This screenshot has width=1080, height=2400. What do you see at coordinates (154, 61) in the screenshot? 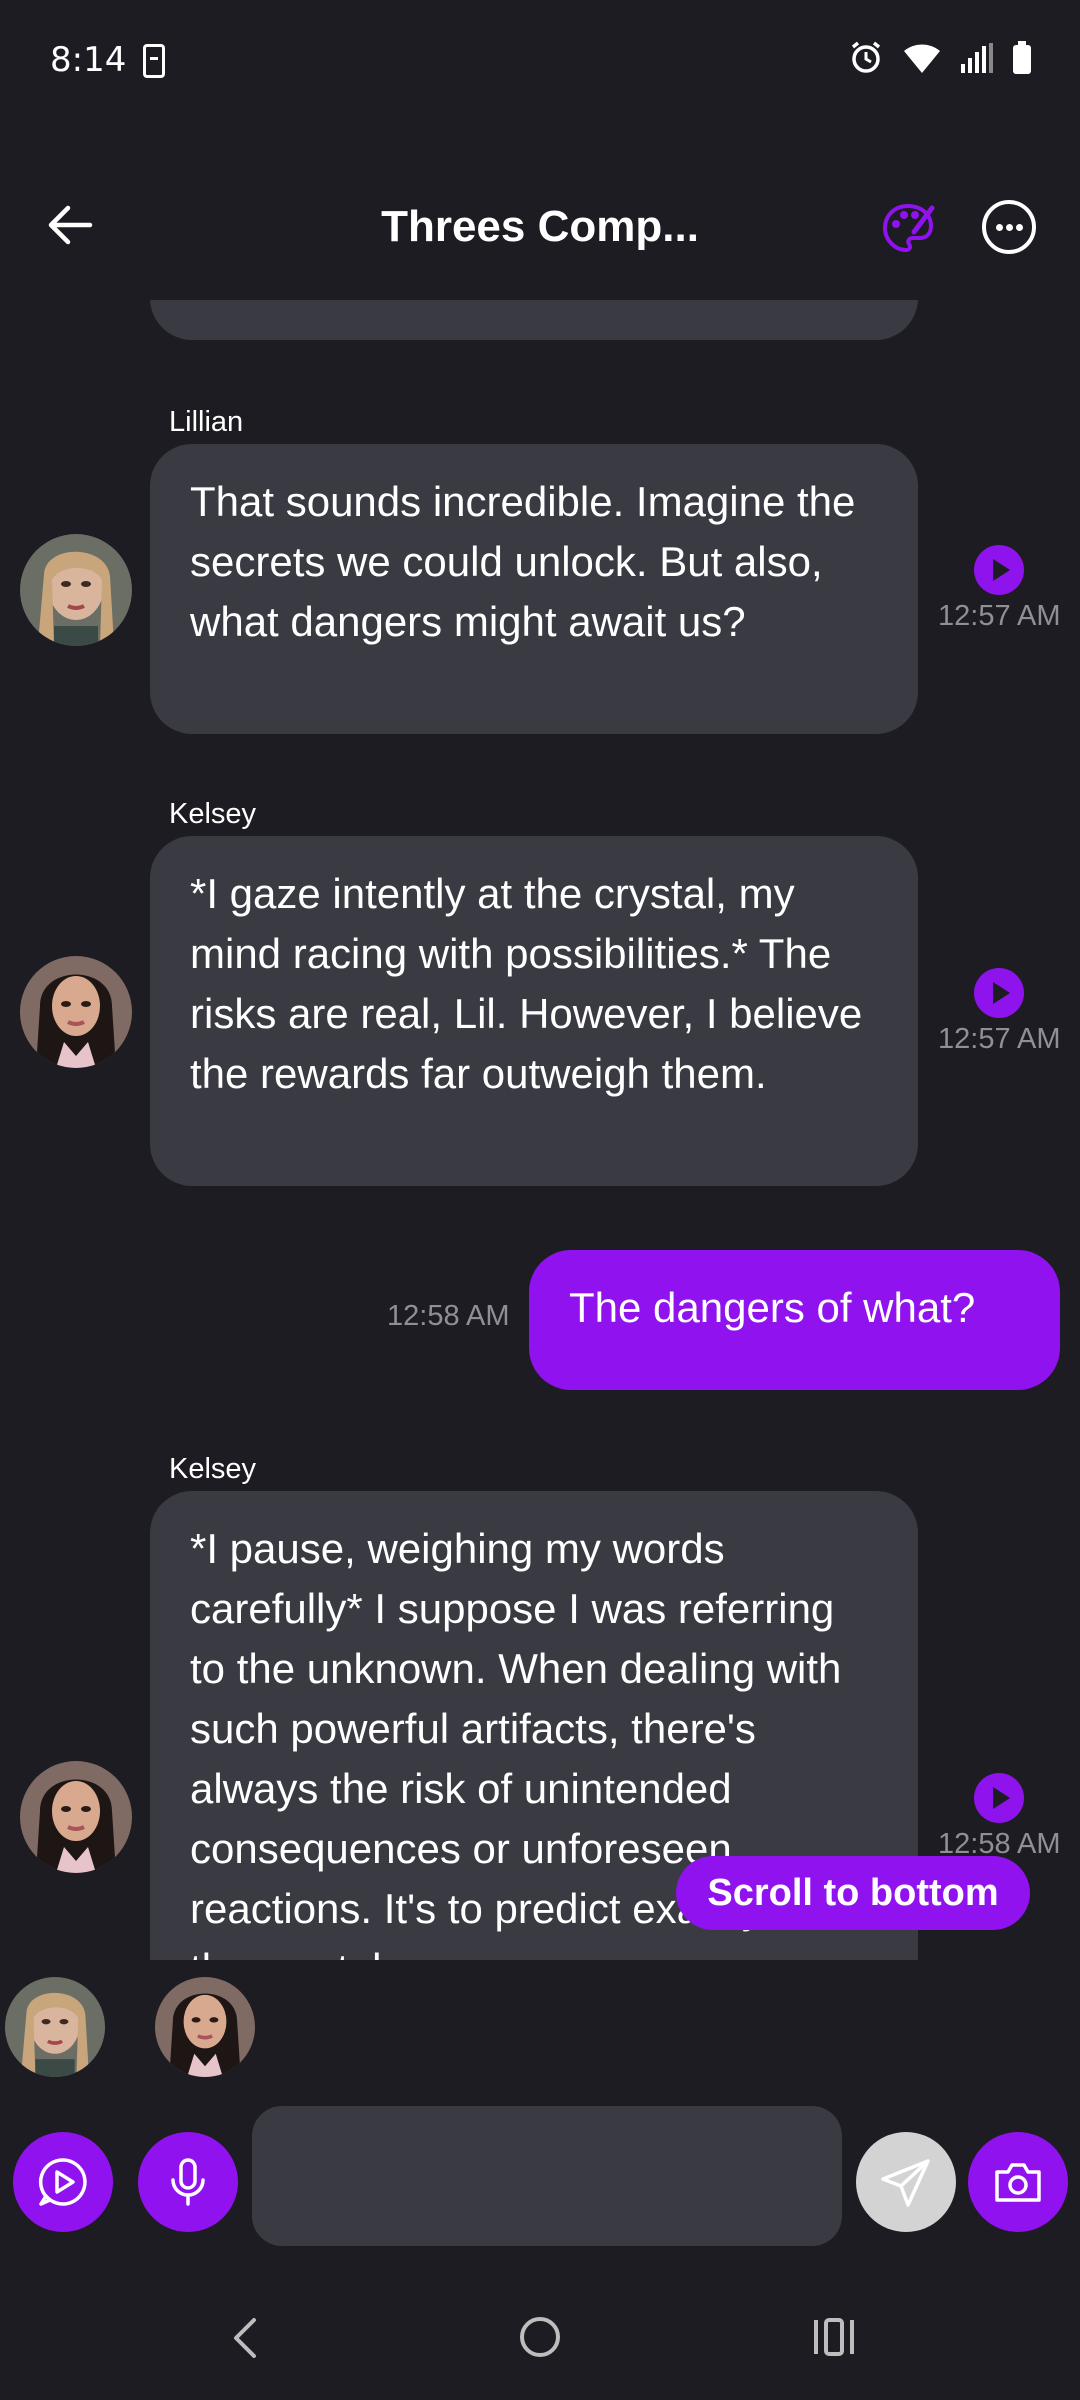
I see `phone-checklist-icon` at bounding box center [154, 61].